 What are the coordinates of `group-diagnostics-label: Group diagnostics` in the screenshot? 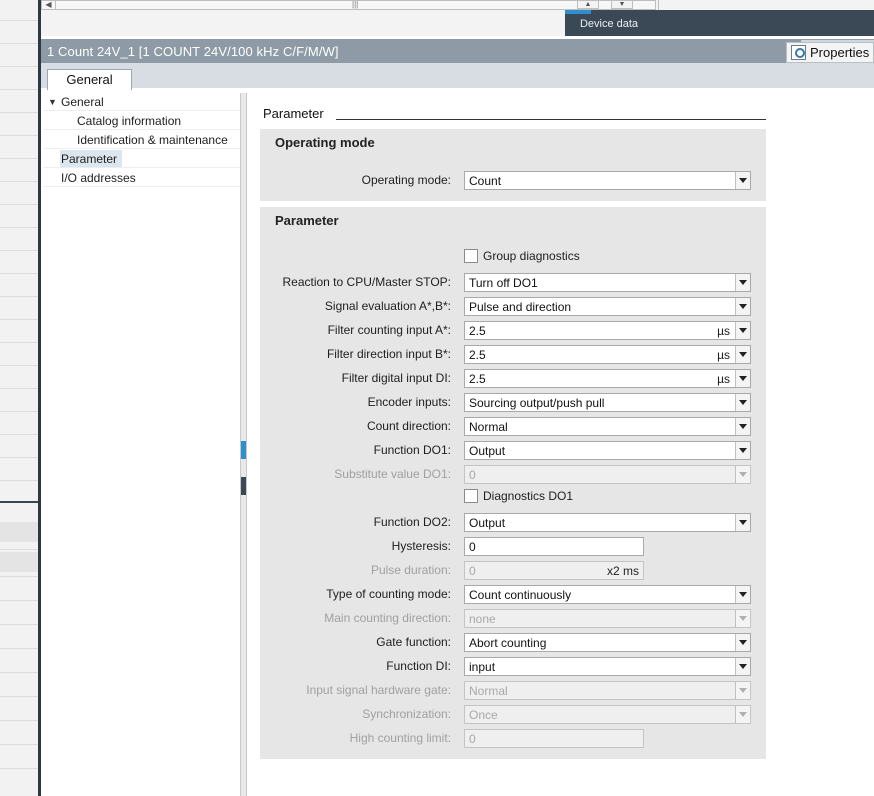 It's located at (531, 256).